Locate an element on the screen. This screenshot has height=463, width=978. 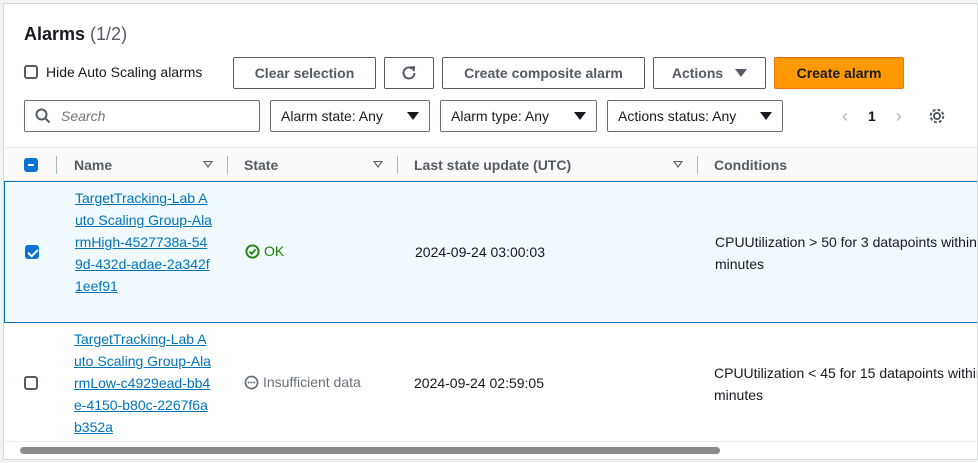
state-text: OK is located at coordinates (274, 251).